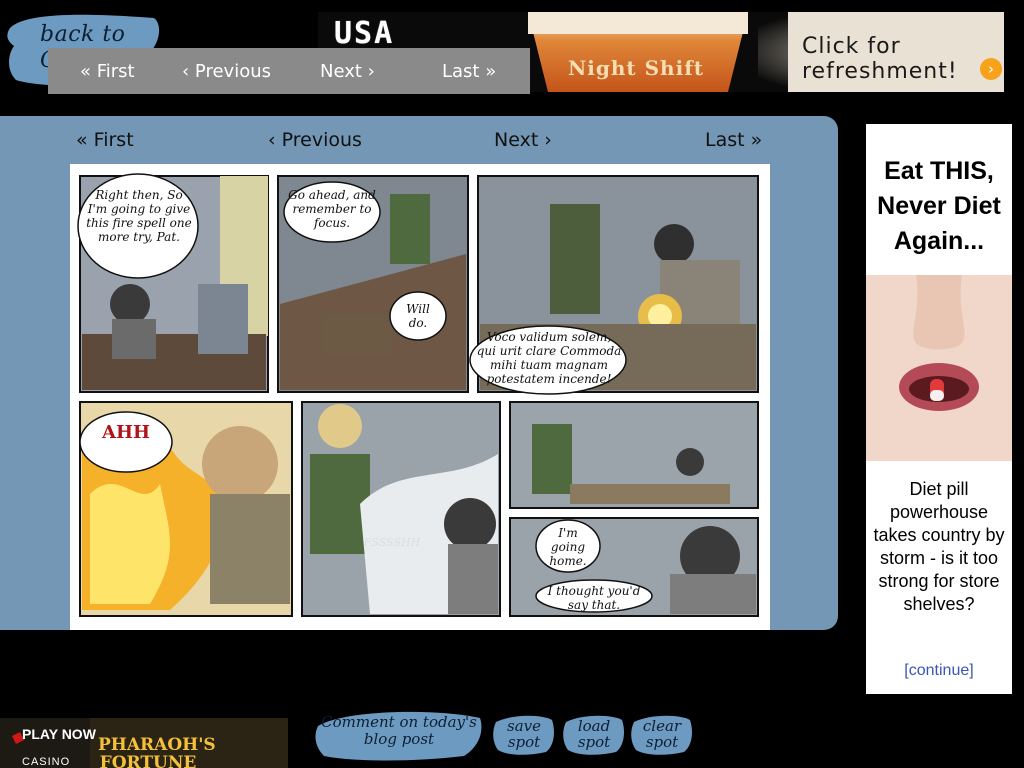  What do you see at coordinates (332, 209) in the screenshot?
I see `panel2-speech-bubble-a: Go ahead, and remember to focus.` at bounding box center [332, 209].